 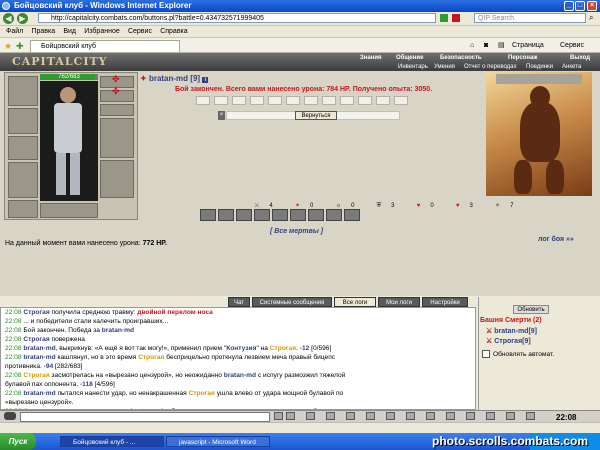 I want to click on nav-communication: Общение, so click(x=409, y=58).